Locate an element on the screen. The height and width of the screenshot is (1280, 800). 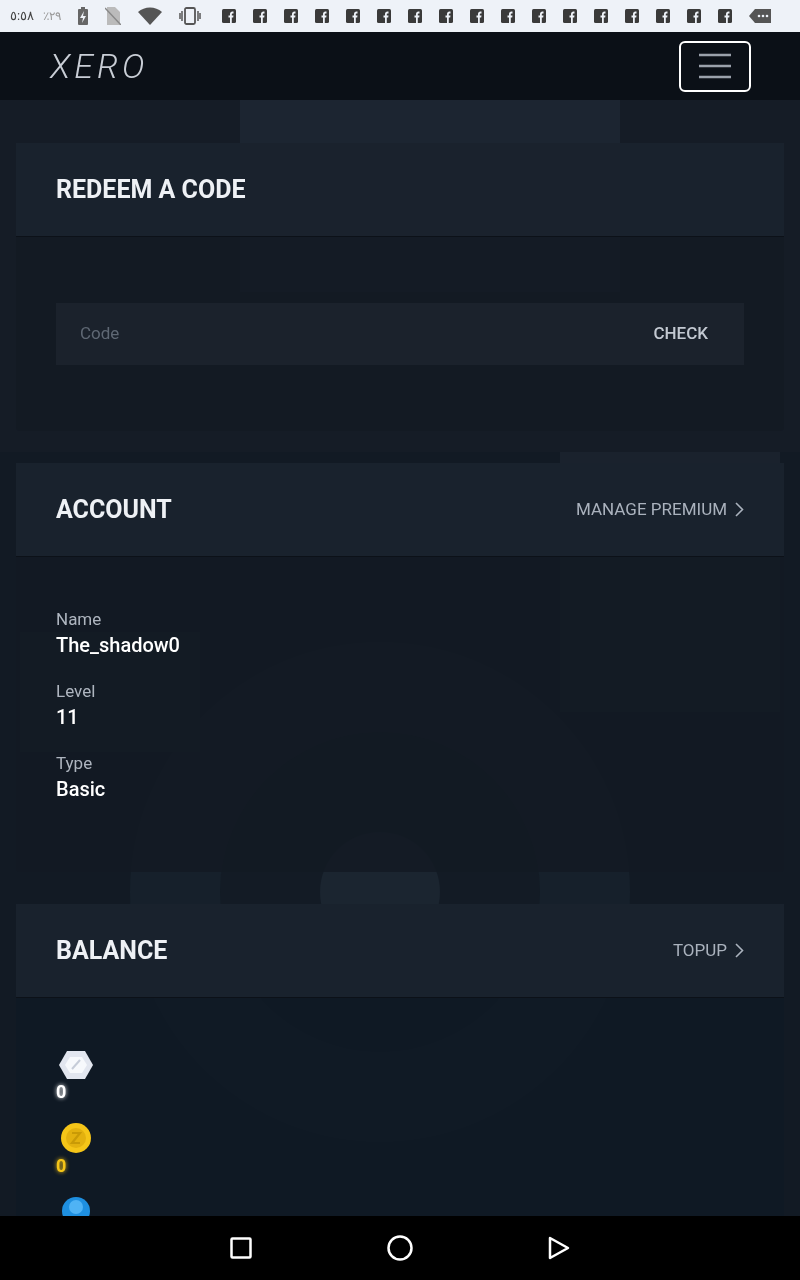
check-button: CHECK is located at coordinates (680, 334).